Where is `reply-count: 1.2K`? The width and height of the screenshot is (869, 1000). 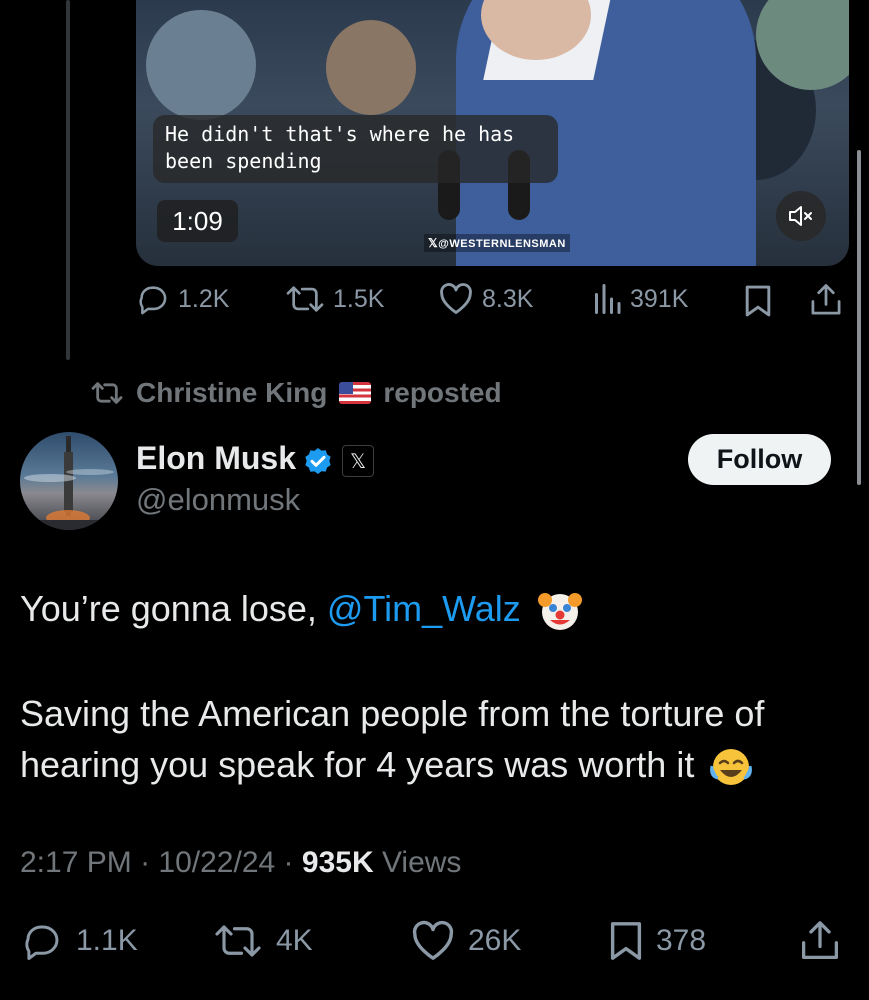
reply-count: 1.2K is located at coordinates (204, 298).